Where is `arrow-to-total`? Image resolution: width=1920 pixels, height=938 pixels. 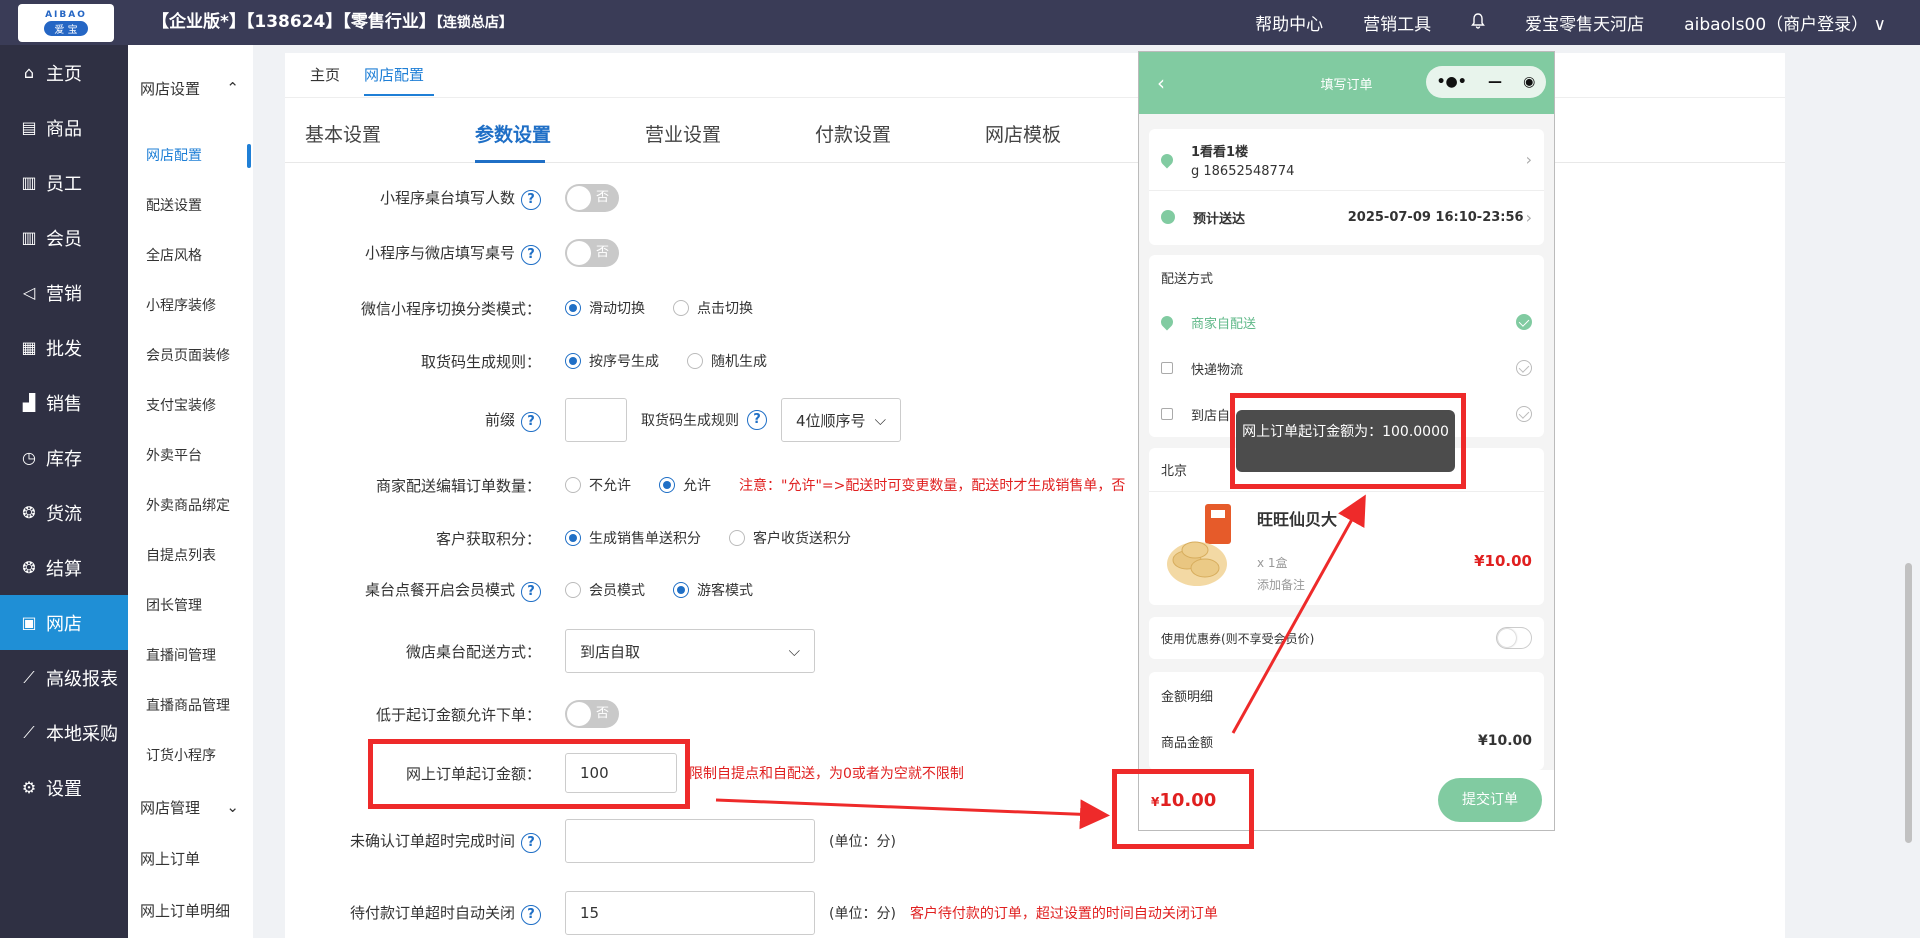
arrow-to-total is located at coordinates (912, 814).